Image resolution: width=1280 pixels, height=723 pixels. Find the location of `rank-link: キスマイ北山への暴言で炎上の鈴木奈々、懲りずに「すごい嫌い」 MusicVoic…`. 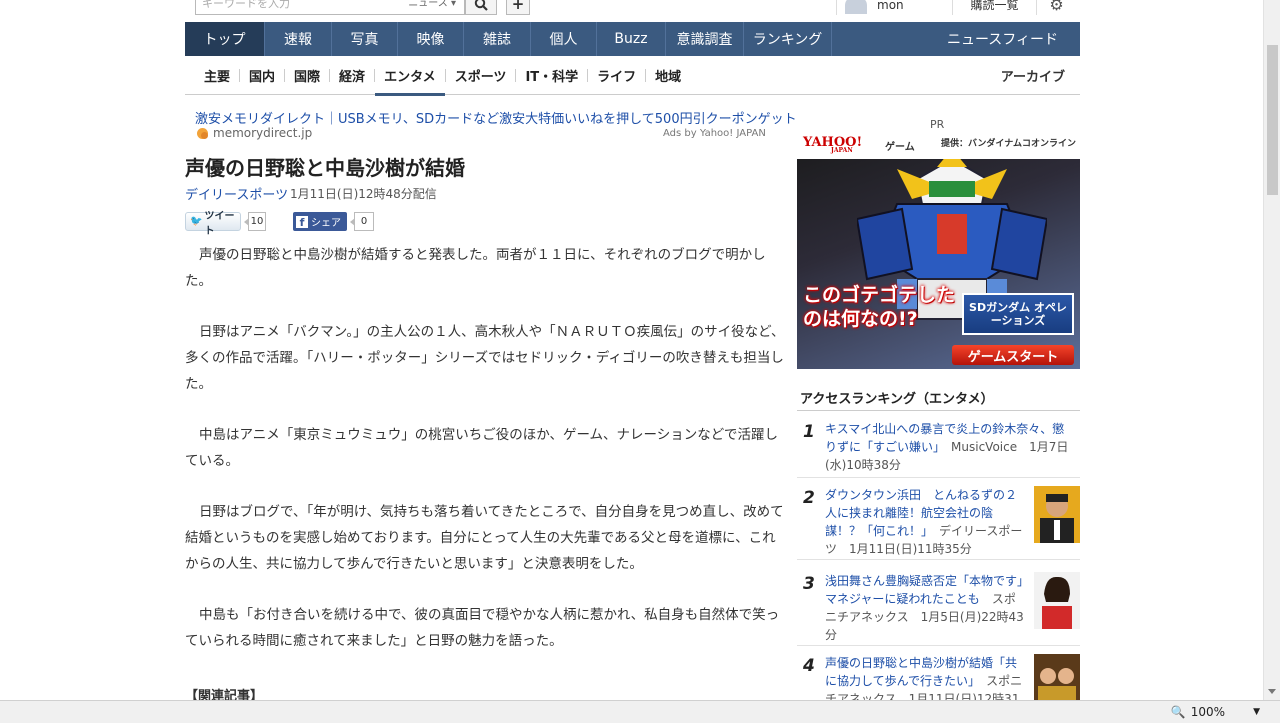

rank-link: キスマイ北山への暴言で炎上の鈴木奈々、懲りずに「すごい嫌い」 MusicVoic… is located at coordinates (950, 447).